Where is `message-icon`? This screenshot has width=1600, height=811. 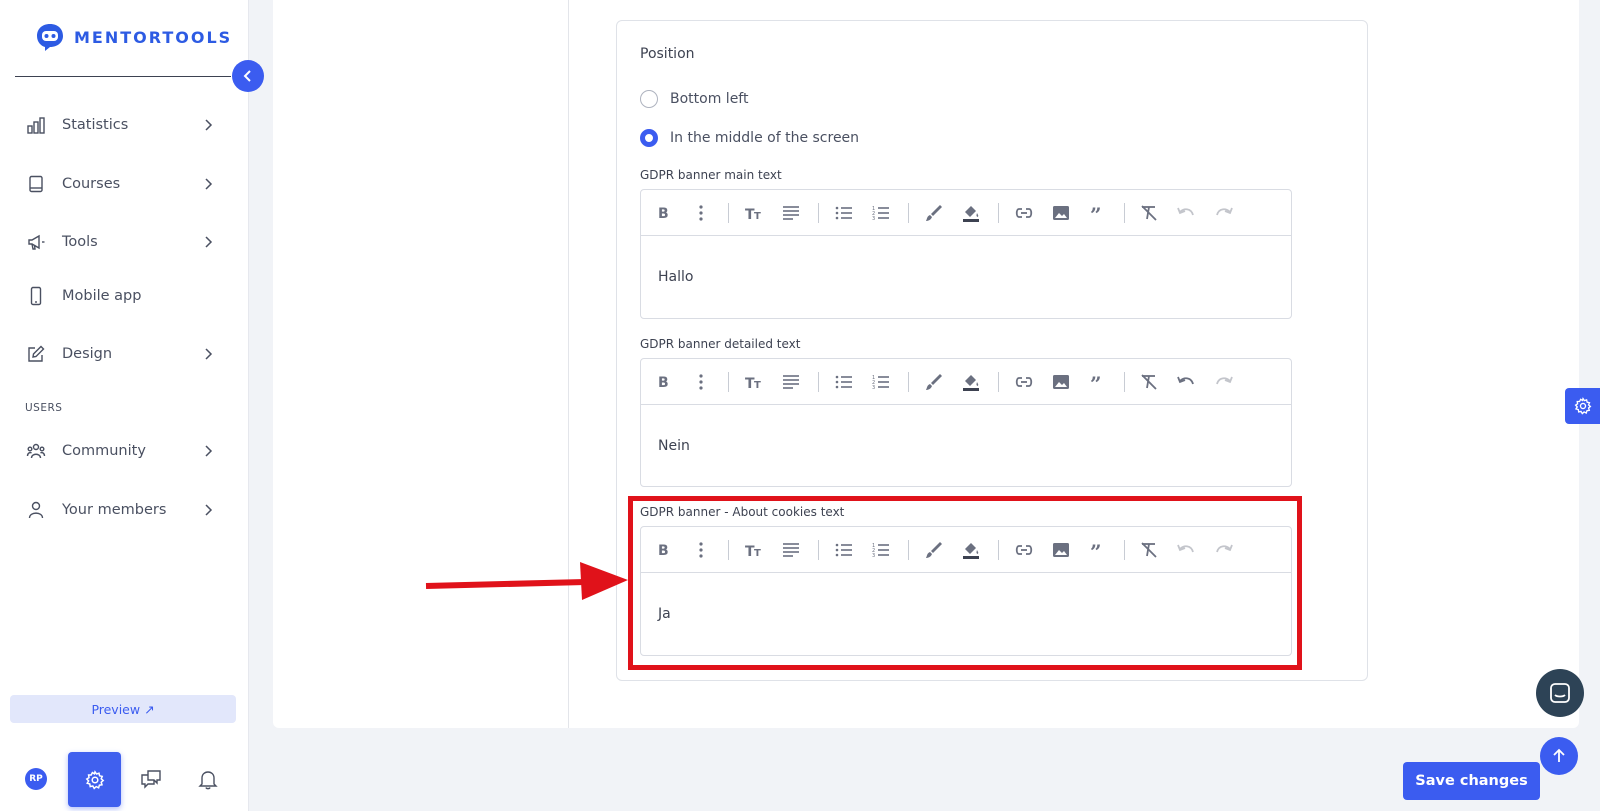 message-icon is located at coordinates (1560, 693).